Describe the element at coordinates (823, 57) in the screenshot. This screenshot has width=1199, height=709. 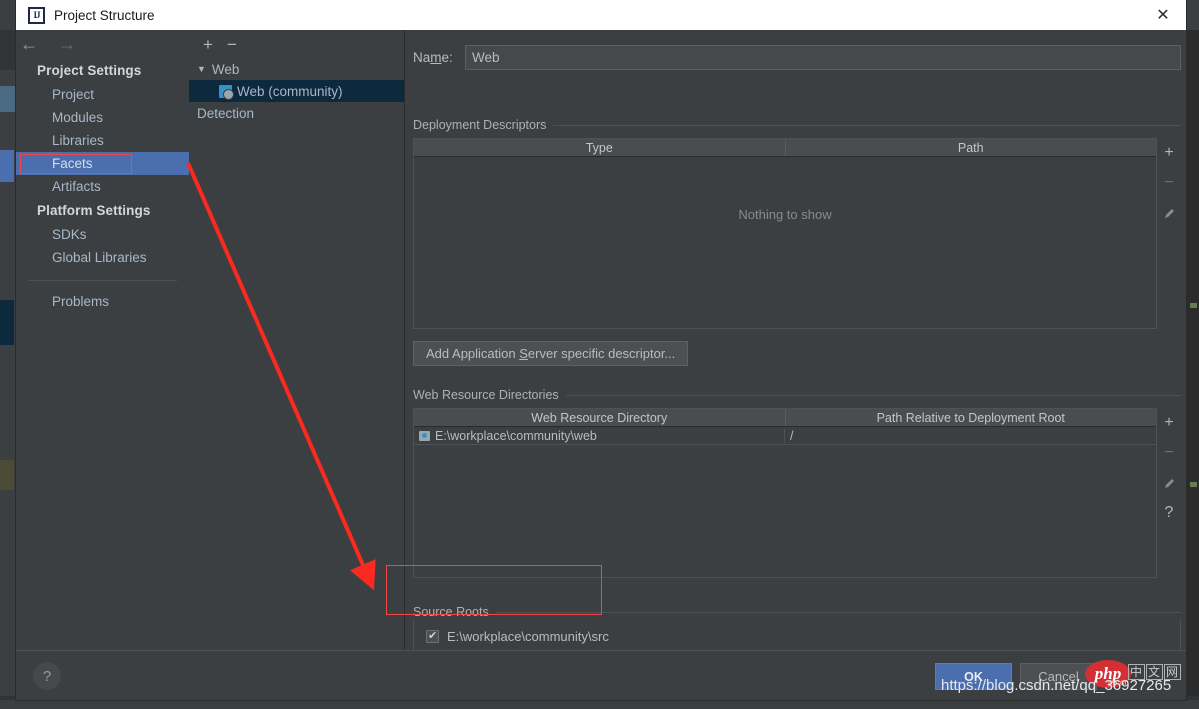
I see `facet-name-input` at that location.